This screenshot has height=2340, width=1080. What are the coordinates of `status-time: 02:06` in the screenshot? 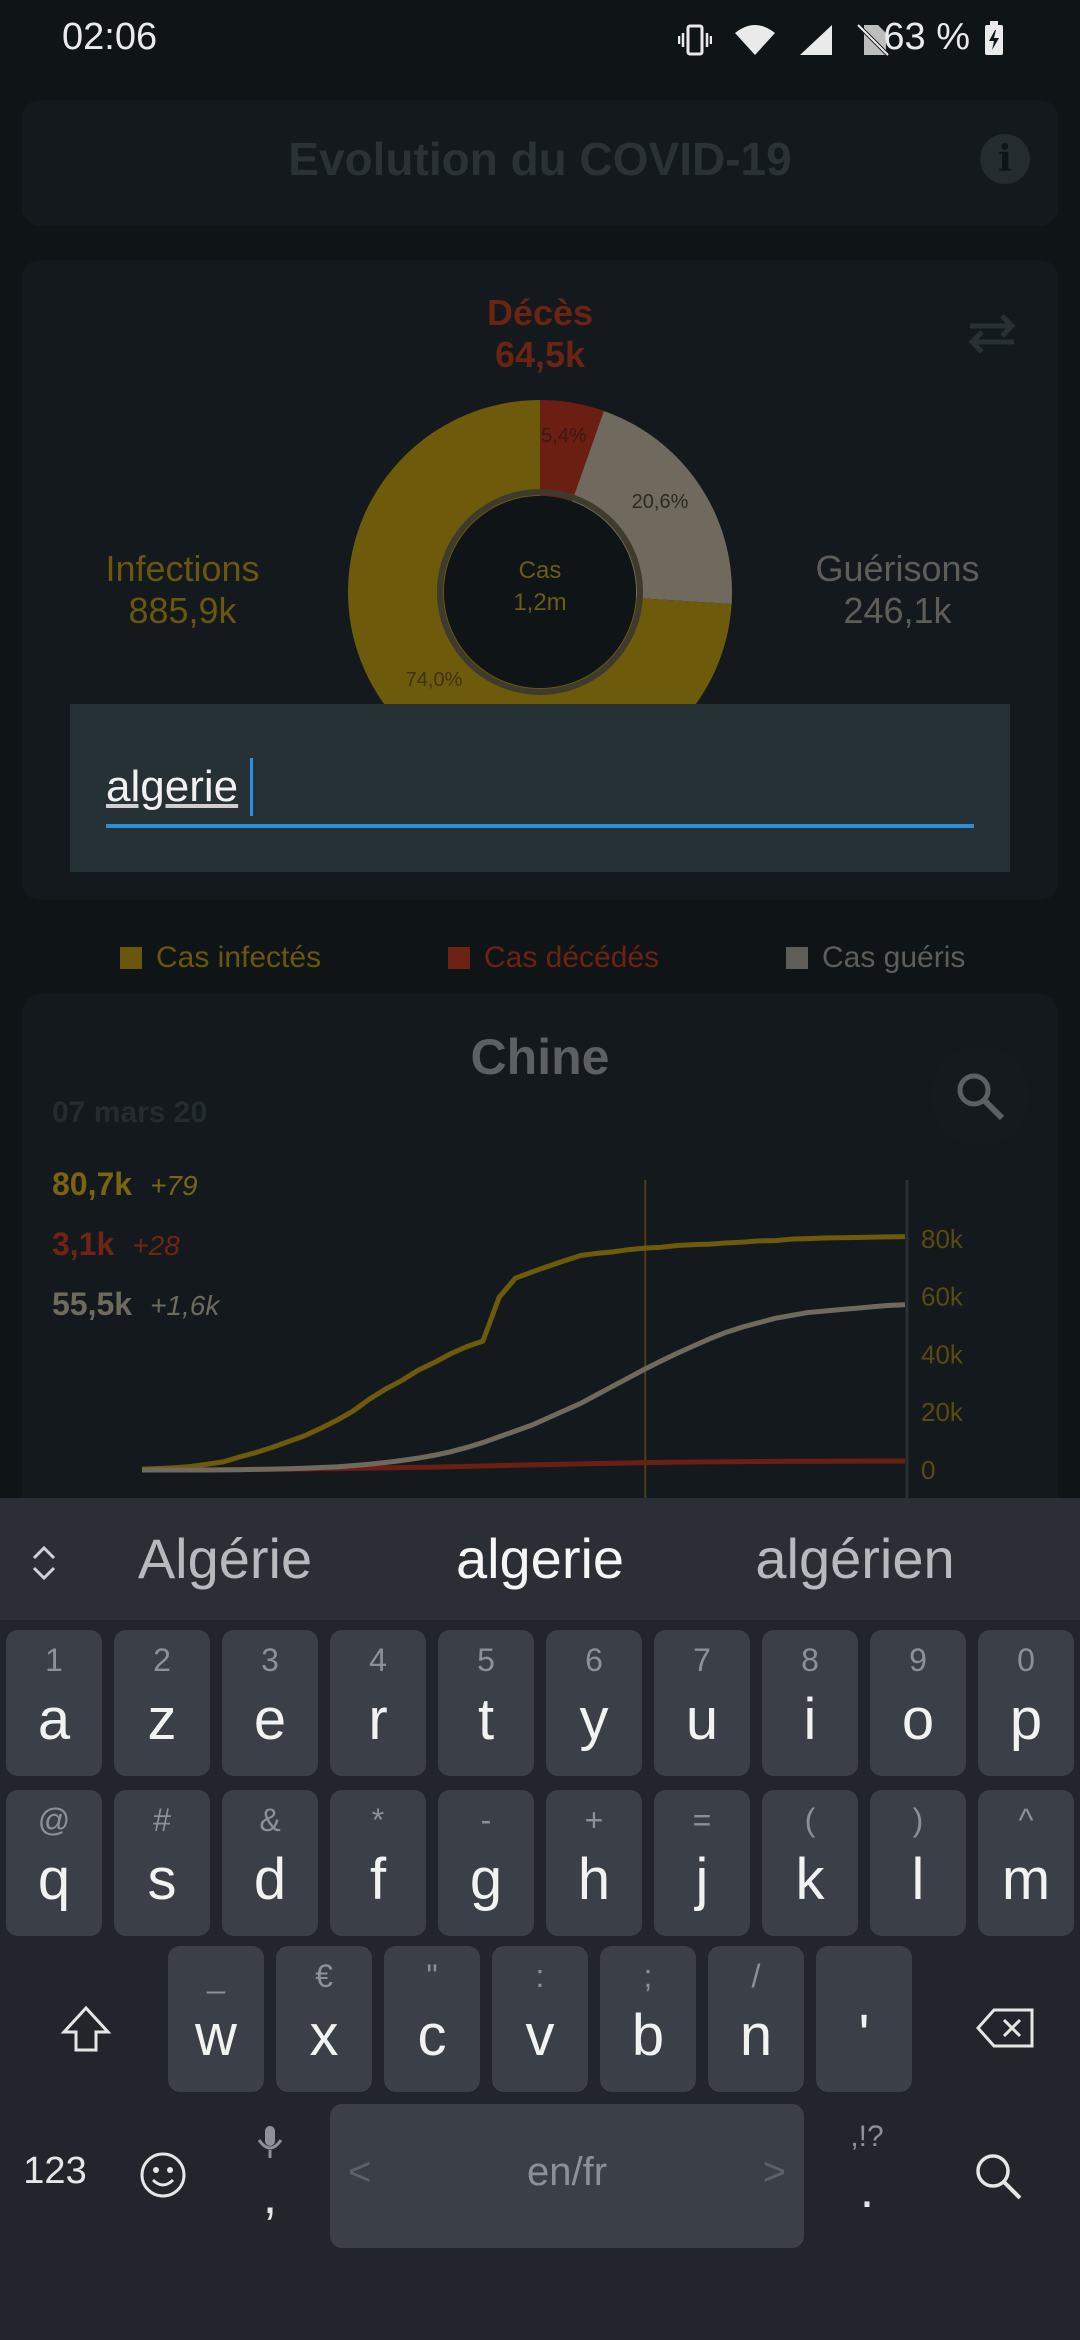 It's located at (110, 37).